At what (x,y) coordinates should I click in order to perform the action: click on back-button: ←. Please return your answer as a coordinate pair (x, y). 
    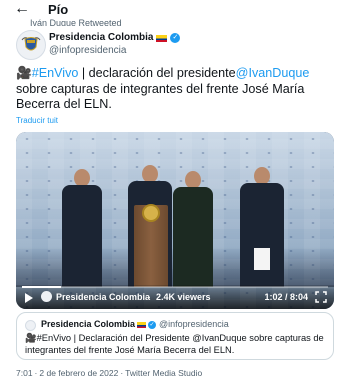
    Looking at the image, I should click on (22, 8).